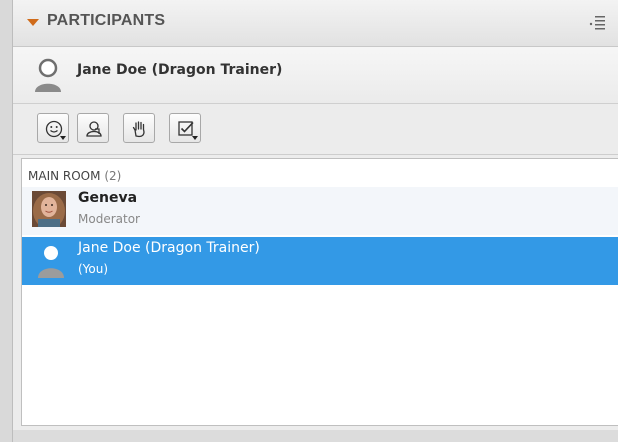 This screenshot has height=442, width=618. I want to click on agree-button, so click(185, 128).